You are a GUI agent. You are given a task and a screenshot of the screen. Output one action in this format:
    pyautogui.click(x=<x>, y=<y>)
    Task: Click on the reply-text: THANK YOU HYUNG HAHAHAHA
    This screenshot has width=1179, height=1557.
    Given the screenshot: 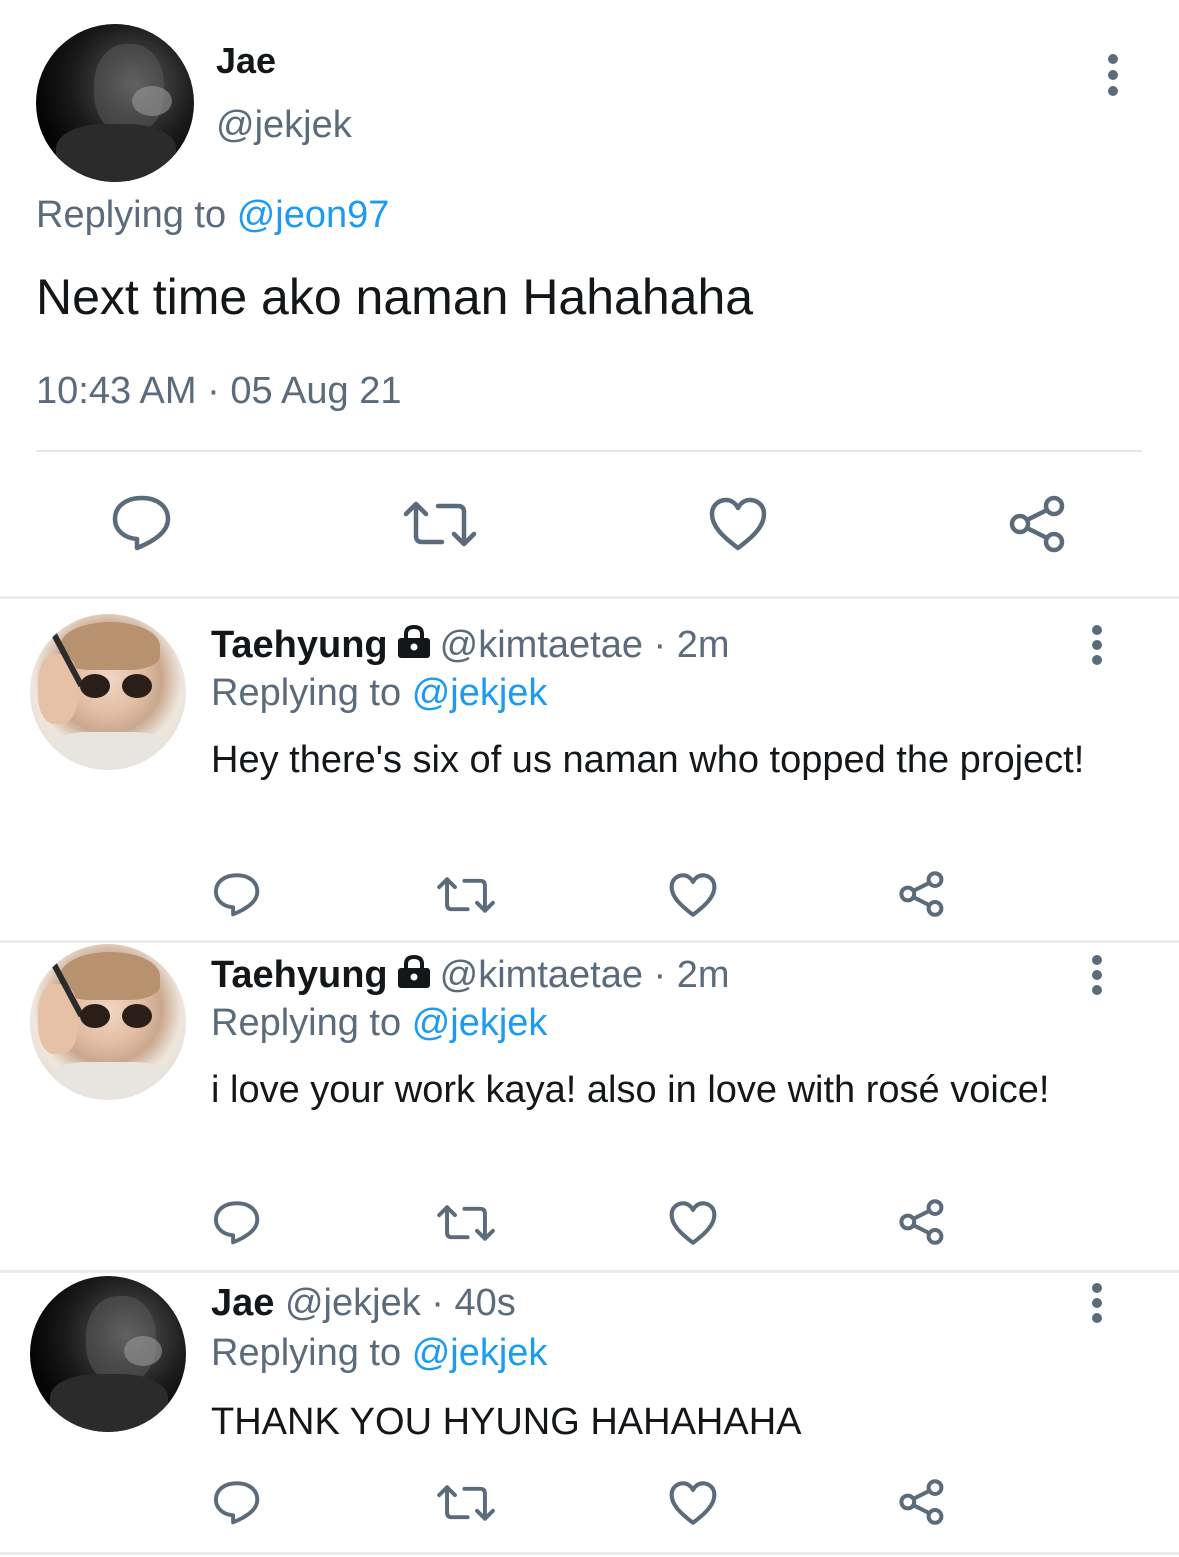 What is the action you would take?
    pyautogui.click(x=506, y=1422)
    